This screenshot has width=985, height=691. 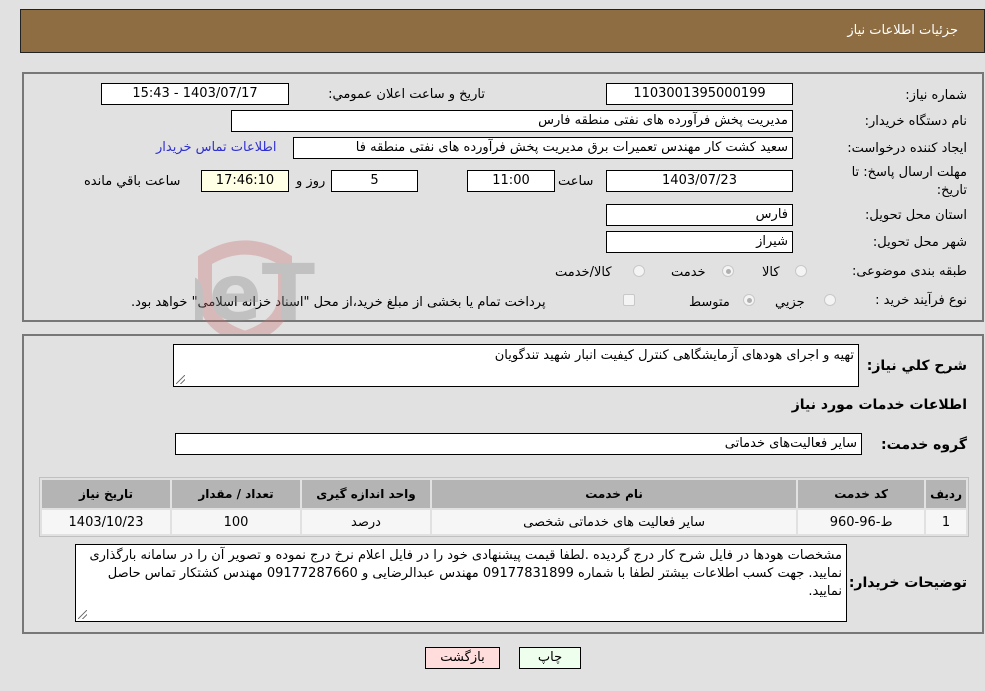 I want to click on deadline-hour-label: ساعت, so click(x=576, y=181).